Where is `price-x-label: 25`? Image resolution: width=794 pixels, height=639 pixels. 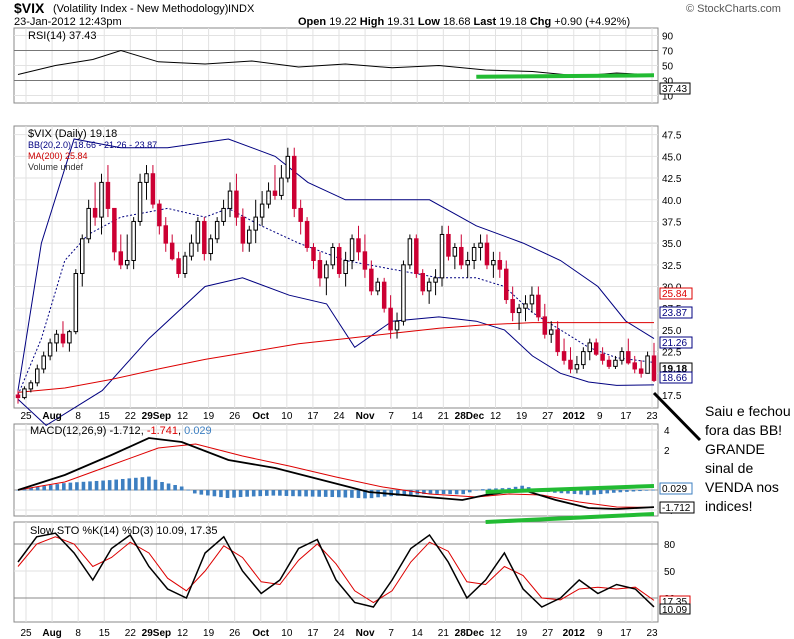 price-x-label: 25 is located at coordinates (26, 416).